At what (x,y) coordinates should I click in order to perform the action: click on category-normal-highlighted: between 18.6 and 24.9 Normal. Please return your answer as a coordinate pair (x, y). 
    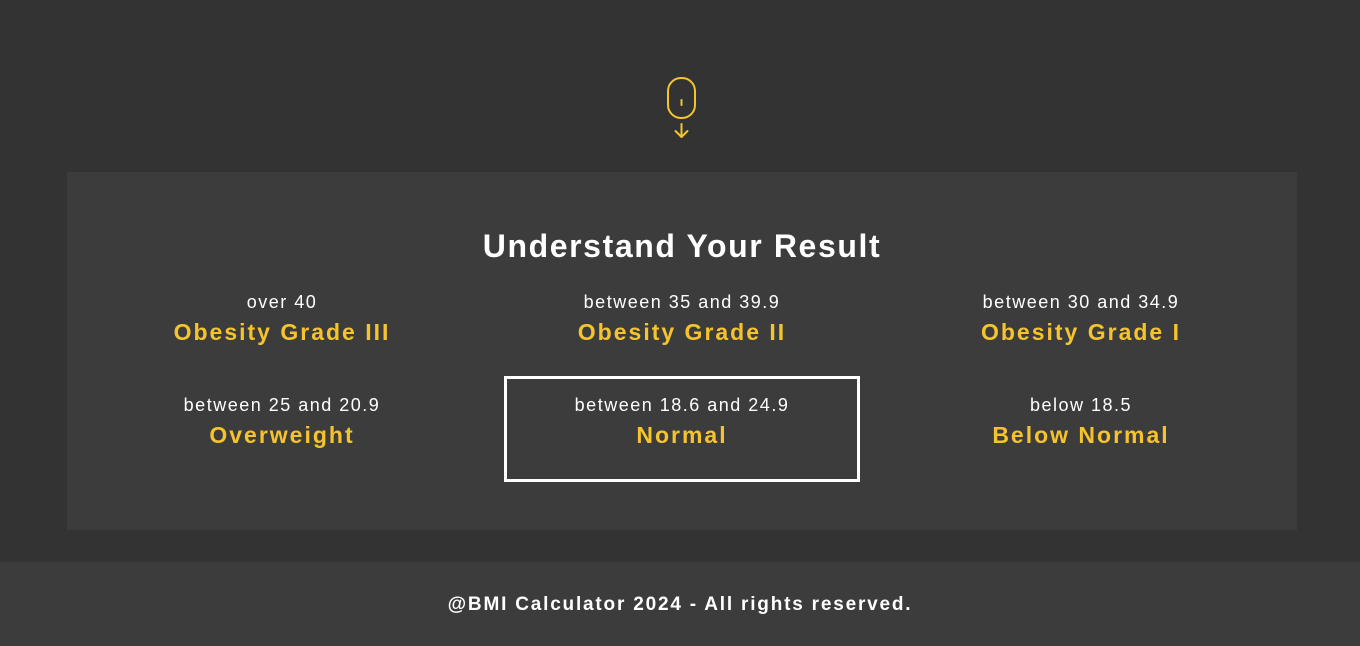
    Looking at the image, I should click on (682, 429).